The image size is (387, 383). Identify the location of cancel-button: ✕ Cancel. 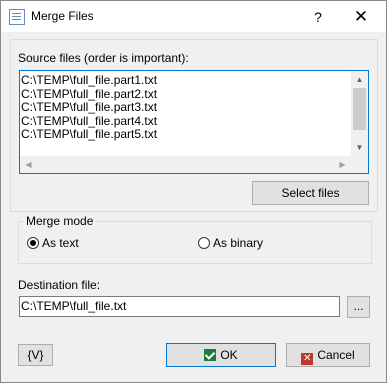
(328, 355).